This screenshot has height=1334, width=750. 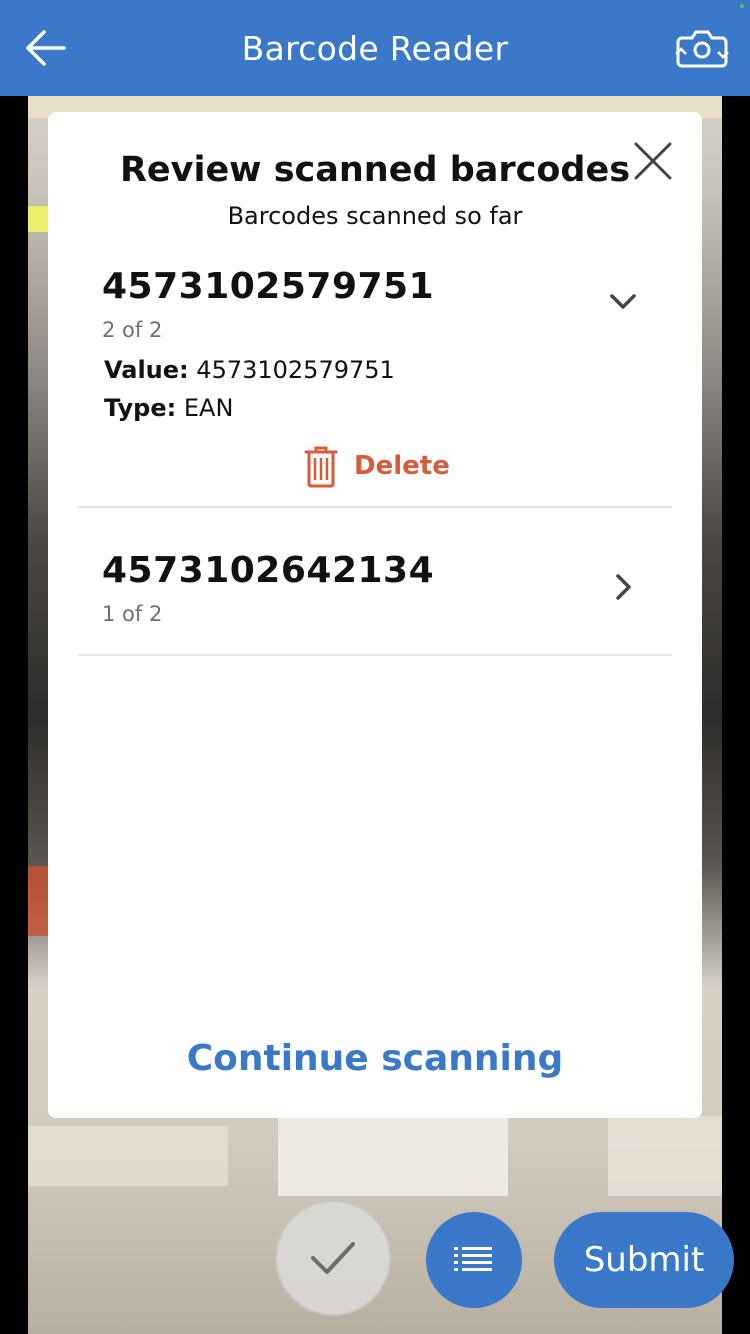 I want to click on barcode-code: 4573102642134, so click(x=268, y=570).